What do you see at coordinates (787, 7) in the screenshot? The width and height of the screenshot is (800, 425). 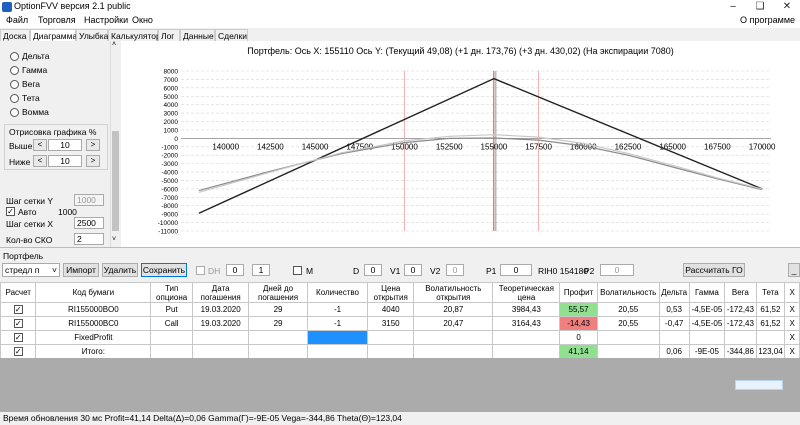 I see `close-icon: ✕` at bounding box center [787, 7].